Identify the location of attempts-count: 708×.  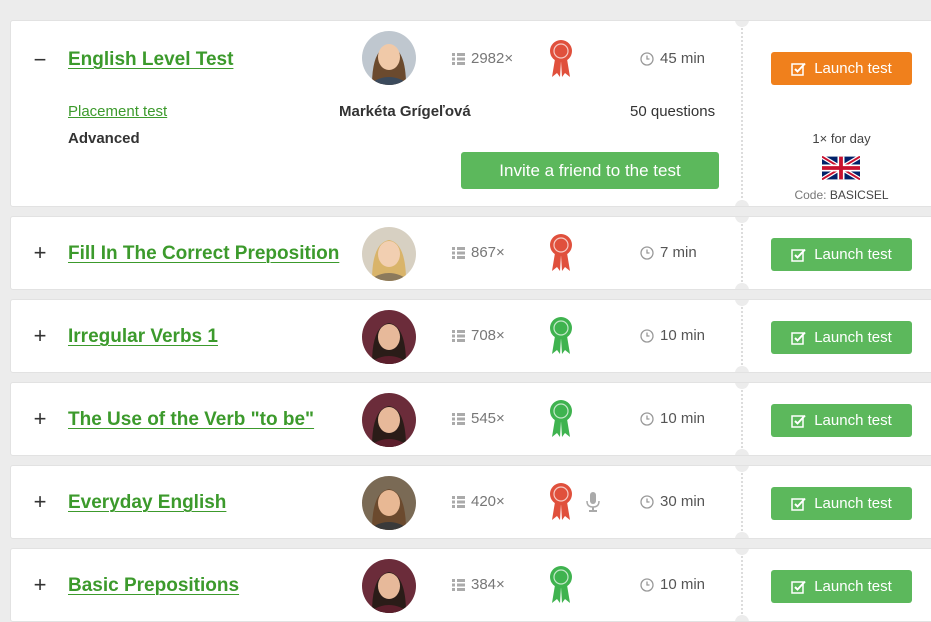
(478, 335).